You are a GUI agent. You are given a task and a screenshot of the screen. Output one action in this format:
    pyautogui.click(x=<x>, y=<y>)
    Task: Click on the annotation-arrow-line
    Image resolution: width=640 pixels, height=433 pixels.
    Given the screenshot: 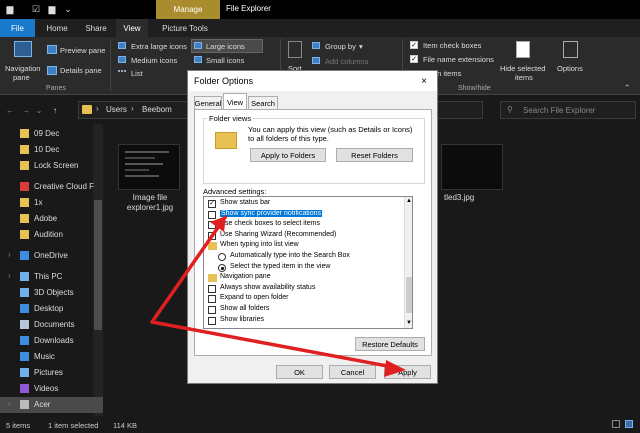 What is the action you would take?
    pyautogui.click(x=274, y=292)
    